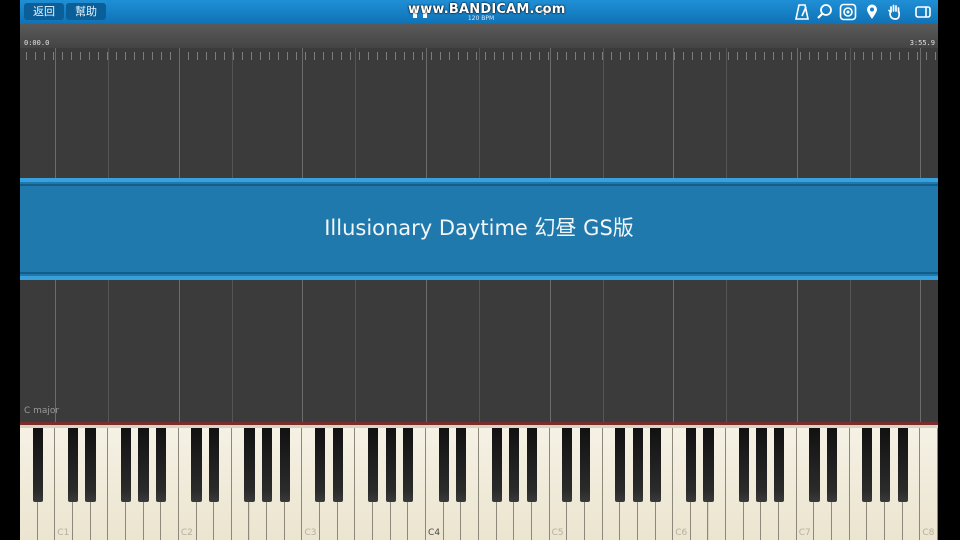  I want to click on window-icon, so click(923, 12).